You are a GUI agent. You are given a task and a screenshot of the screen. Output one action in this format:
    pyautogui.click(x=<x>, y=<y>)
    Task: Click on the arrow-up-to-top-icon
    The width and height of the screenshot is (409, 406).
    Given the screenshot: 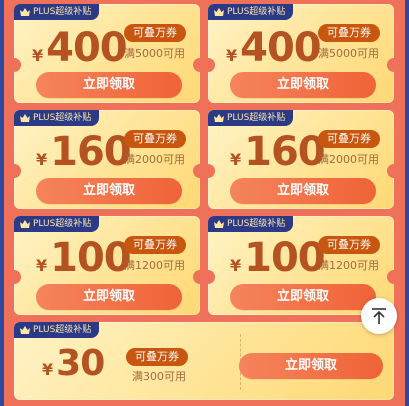 What is the action you would take?
    pyautogui.click(x=379, y=316)
    